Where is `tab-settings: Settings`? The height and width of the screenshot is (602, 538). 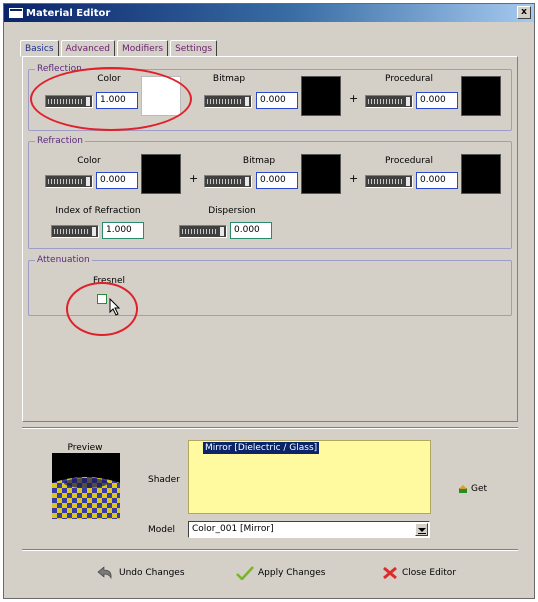
tab-settings: Settings is located at coordinates (194, 48).